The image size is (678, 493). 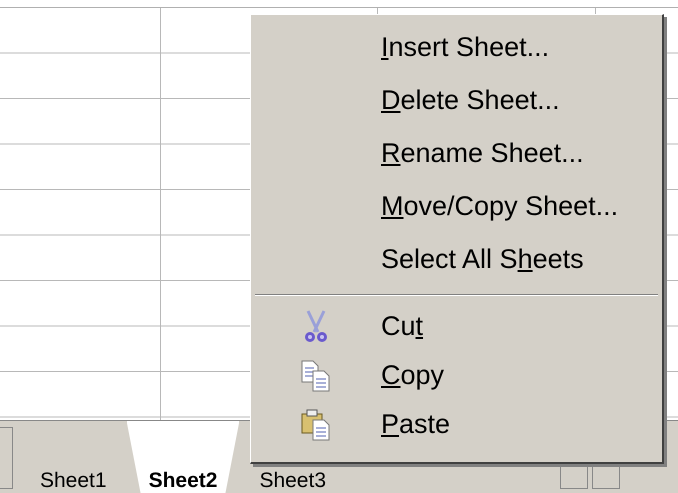 What do you see at coordinates (316, 376) in the screenshot?
I see `copy-icon` at bounding box center [316, 376].